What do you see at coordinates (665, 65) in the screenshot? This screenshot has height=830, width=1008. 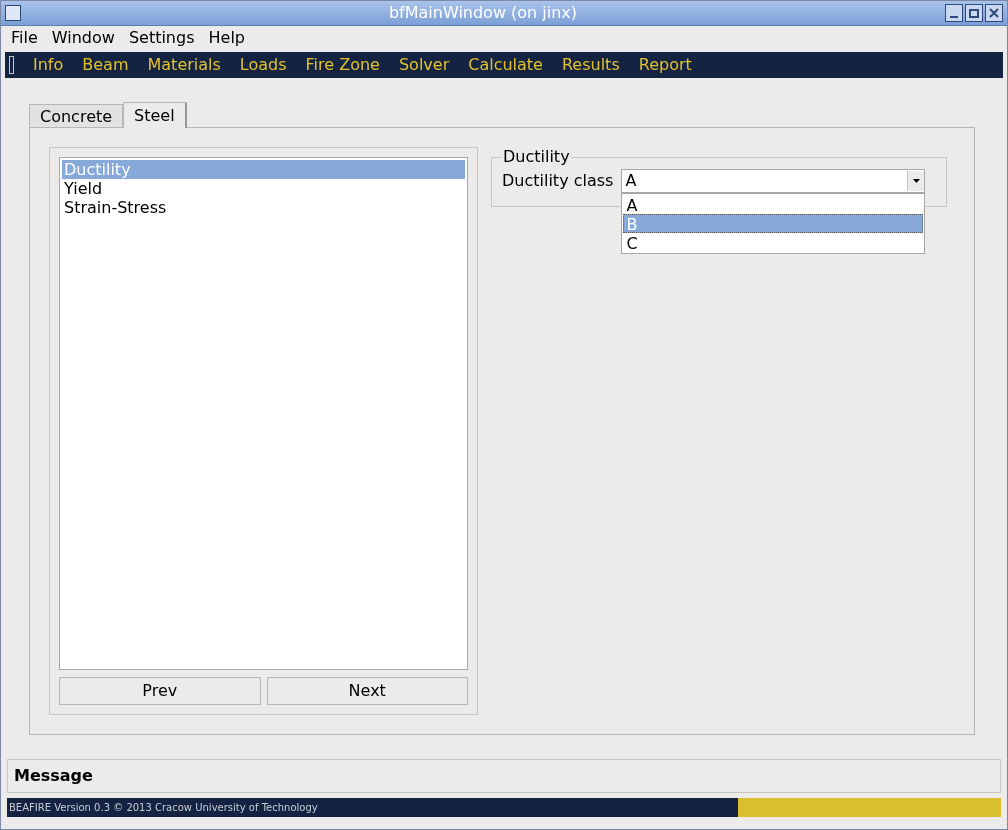 I see `toolbar-item: Report` at bounding box center [665, 65].